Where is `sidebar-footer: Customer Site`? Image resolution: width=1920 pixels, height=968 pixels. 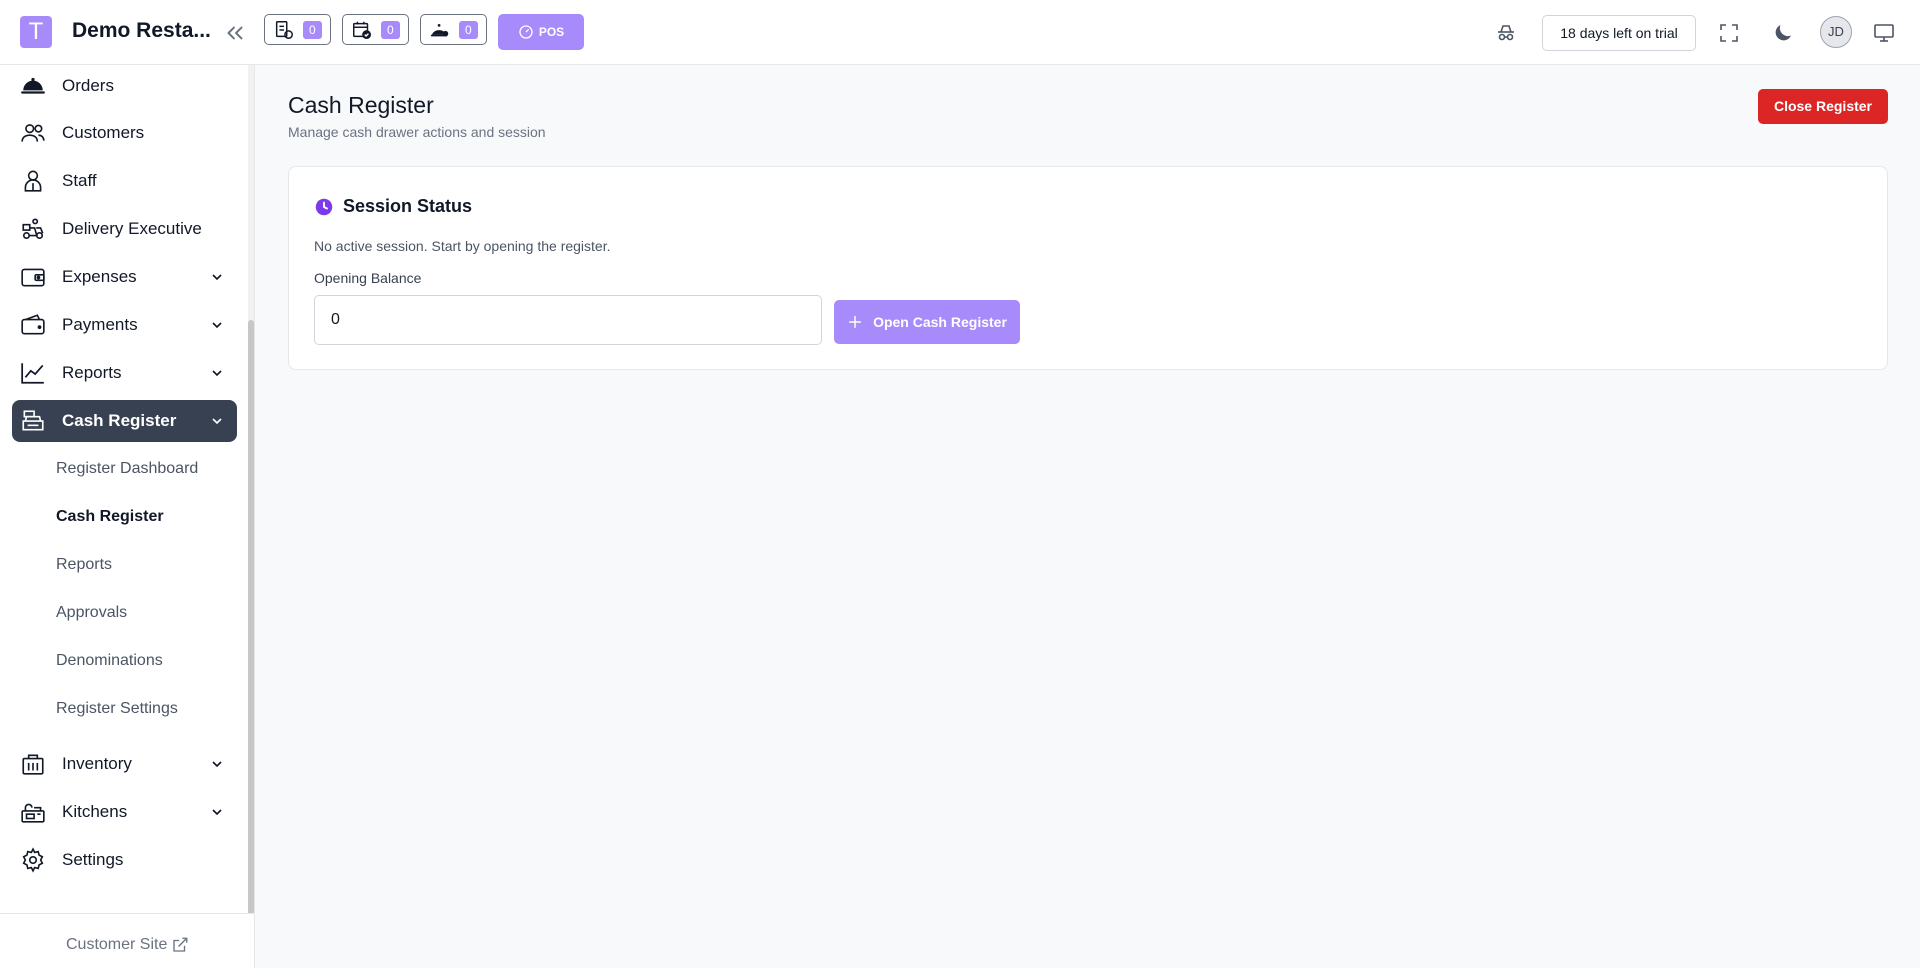 sidebar-footer: Customer Site is located at coordinates (127, 940).